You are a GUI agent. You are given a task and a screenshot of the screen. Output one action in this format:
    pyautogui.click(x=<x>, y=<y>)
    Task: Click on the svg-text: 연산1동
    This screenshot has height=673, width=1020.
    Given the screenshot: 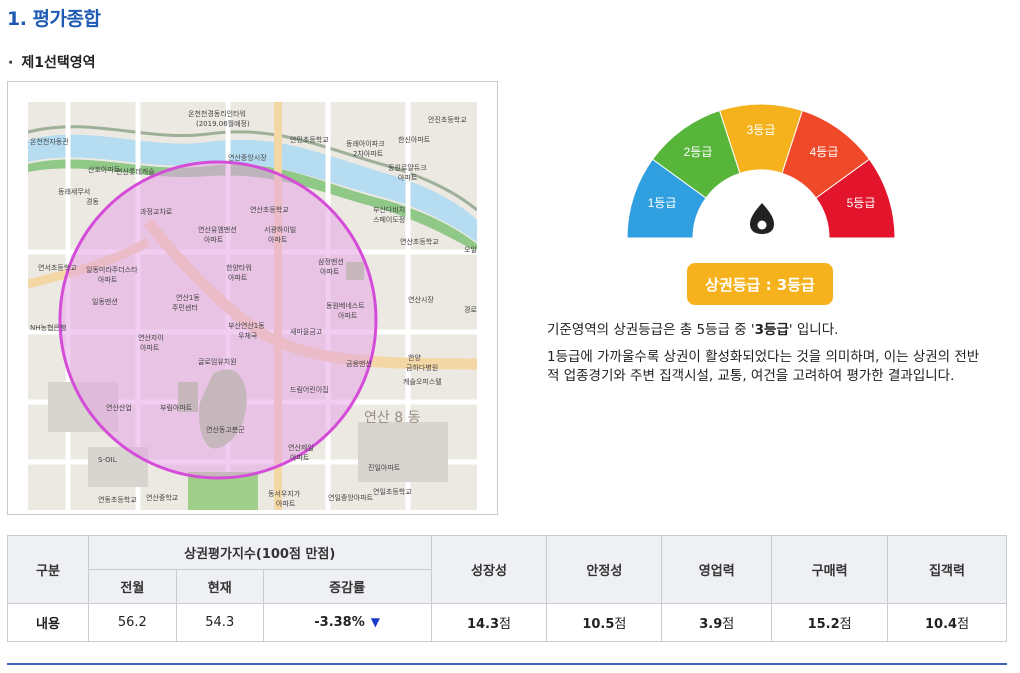 What is the action you would take?
    pyautogui.click(x=188, y=297)
    